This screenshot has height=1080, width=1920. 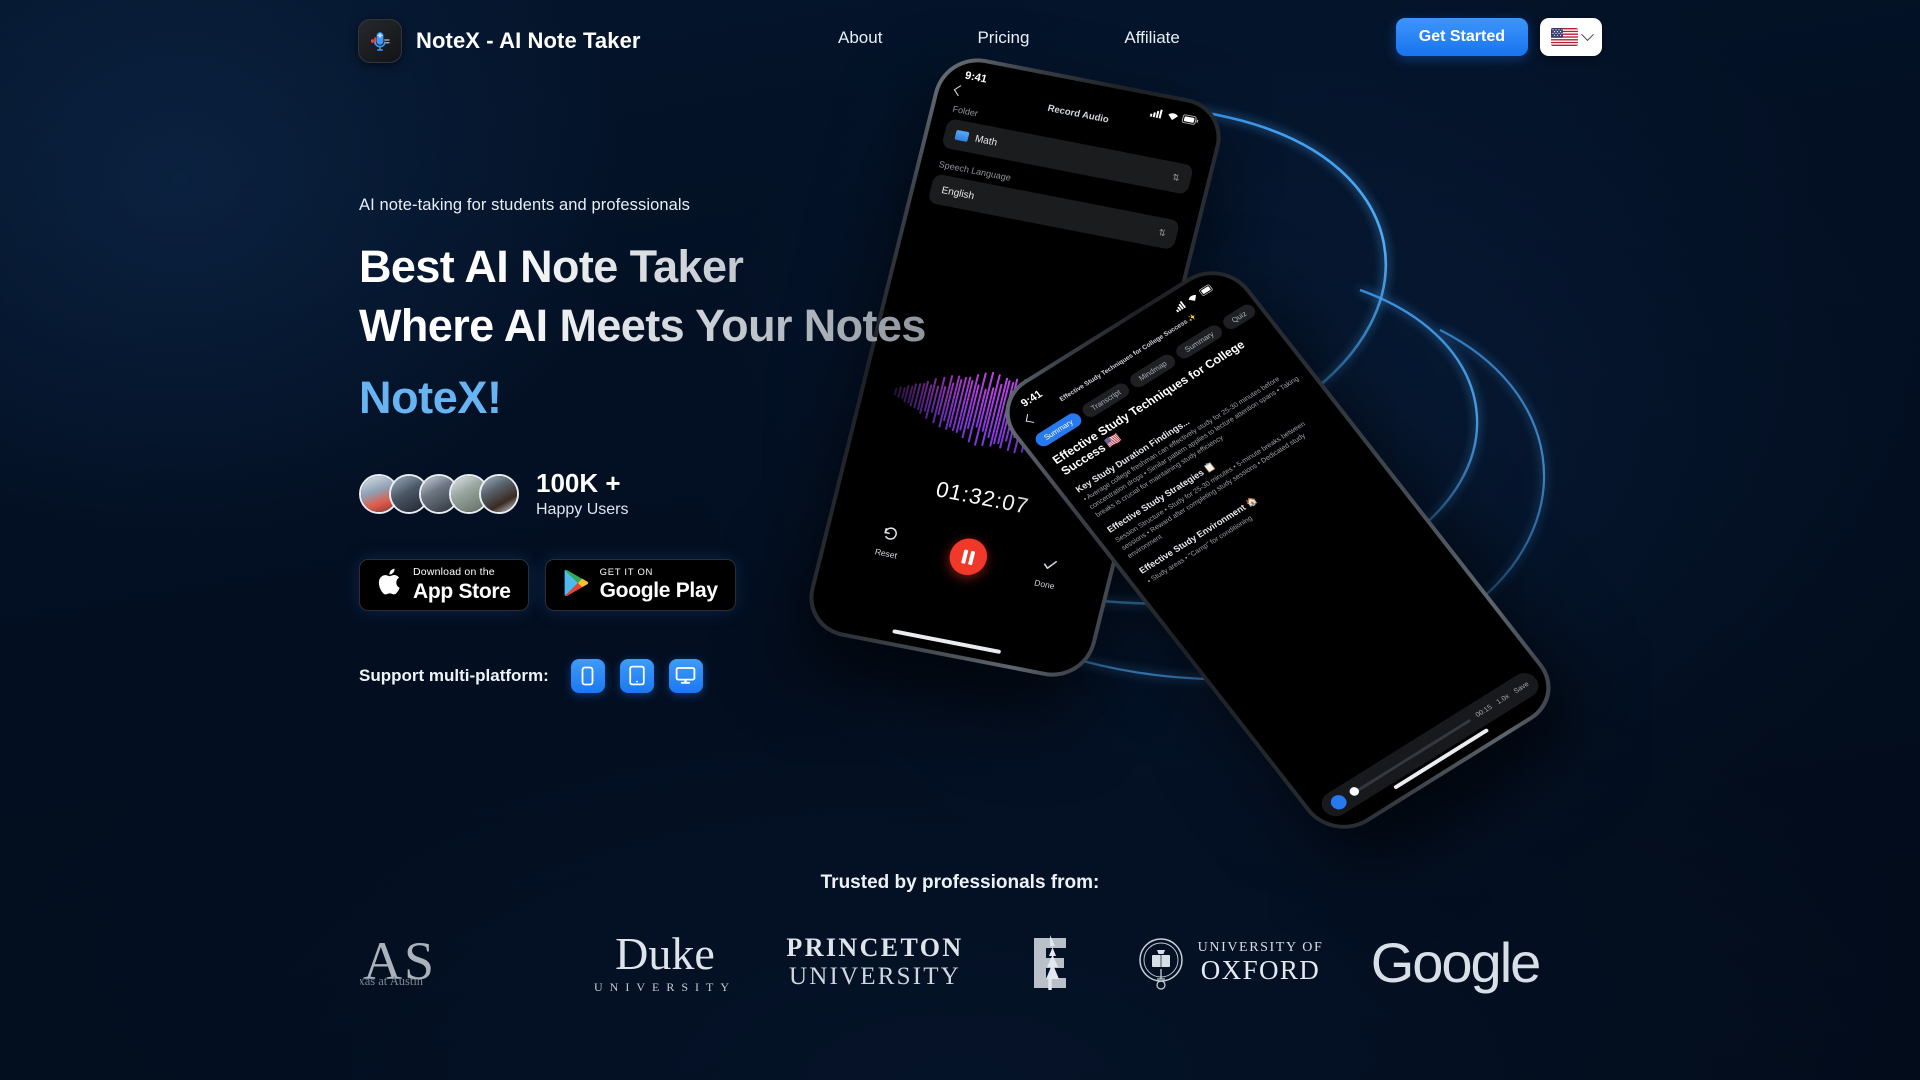 I want to click on player-time: 00:15, so click(x=1484, y=711).